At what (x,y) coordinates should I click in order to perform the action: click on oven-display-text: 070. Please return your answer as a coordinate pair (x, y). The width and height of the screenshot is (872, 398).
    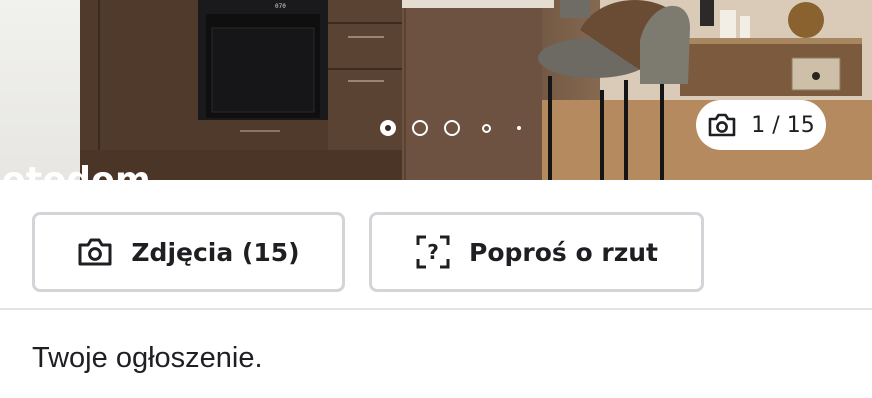
    Looking at the image, I should click on (280, 6).